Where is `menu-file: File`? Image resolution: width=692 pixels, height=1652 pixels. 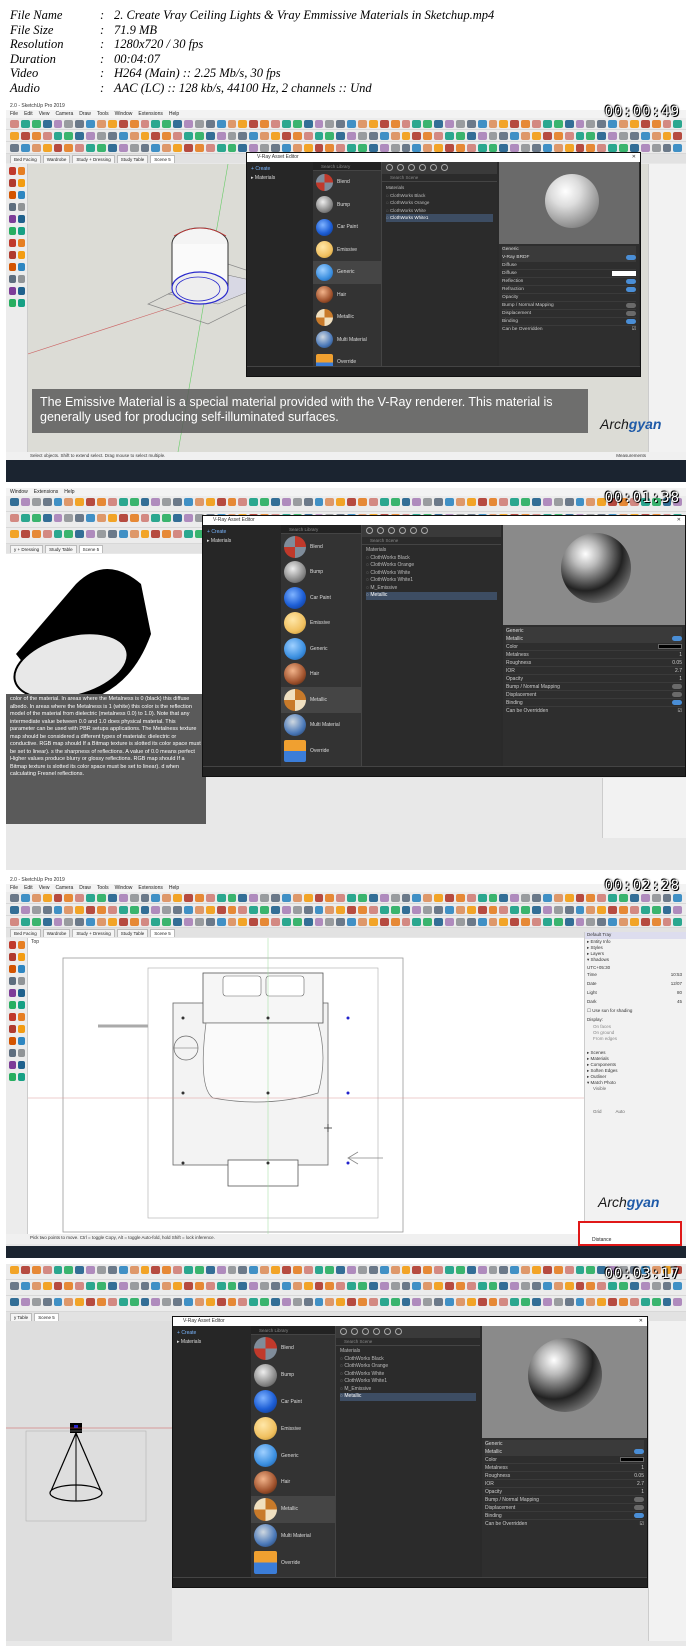 menu-file: File is located at coordinates (14, 114).